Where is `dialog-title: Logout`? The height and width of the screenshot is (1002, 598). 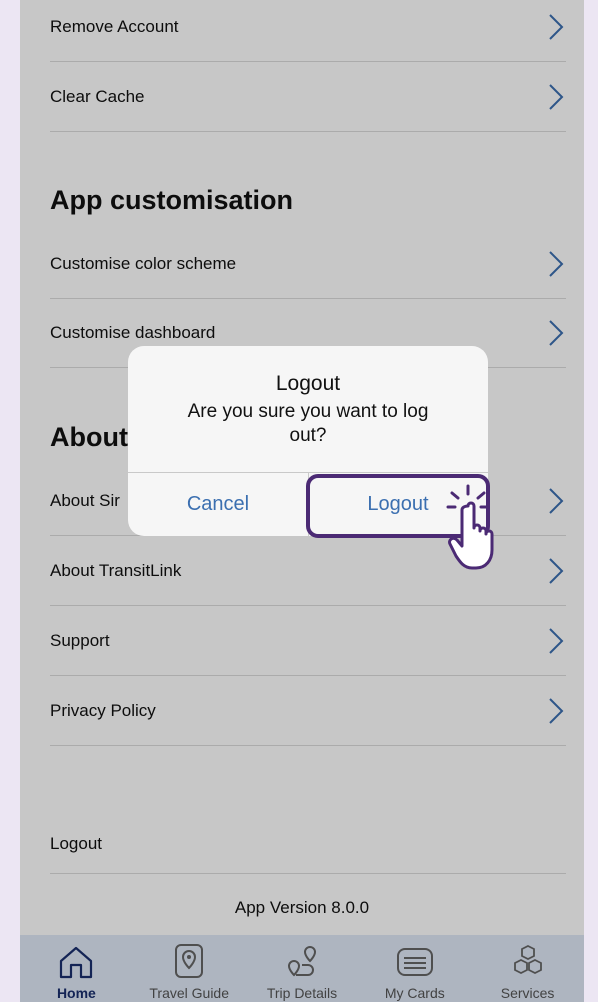
dialog-title: Logout is located at coordinates (308, 383).